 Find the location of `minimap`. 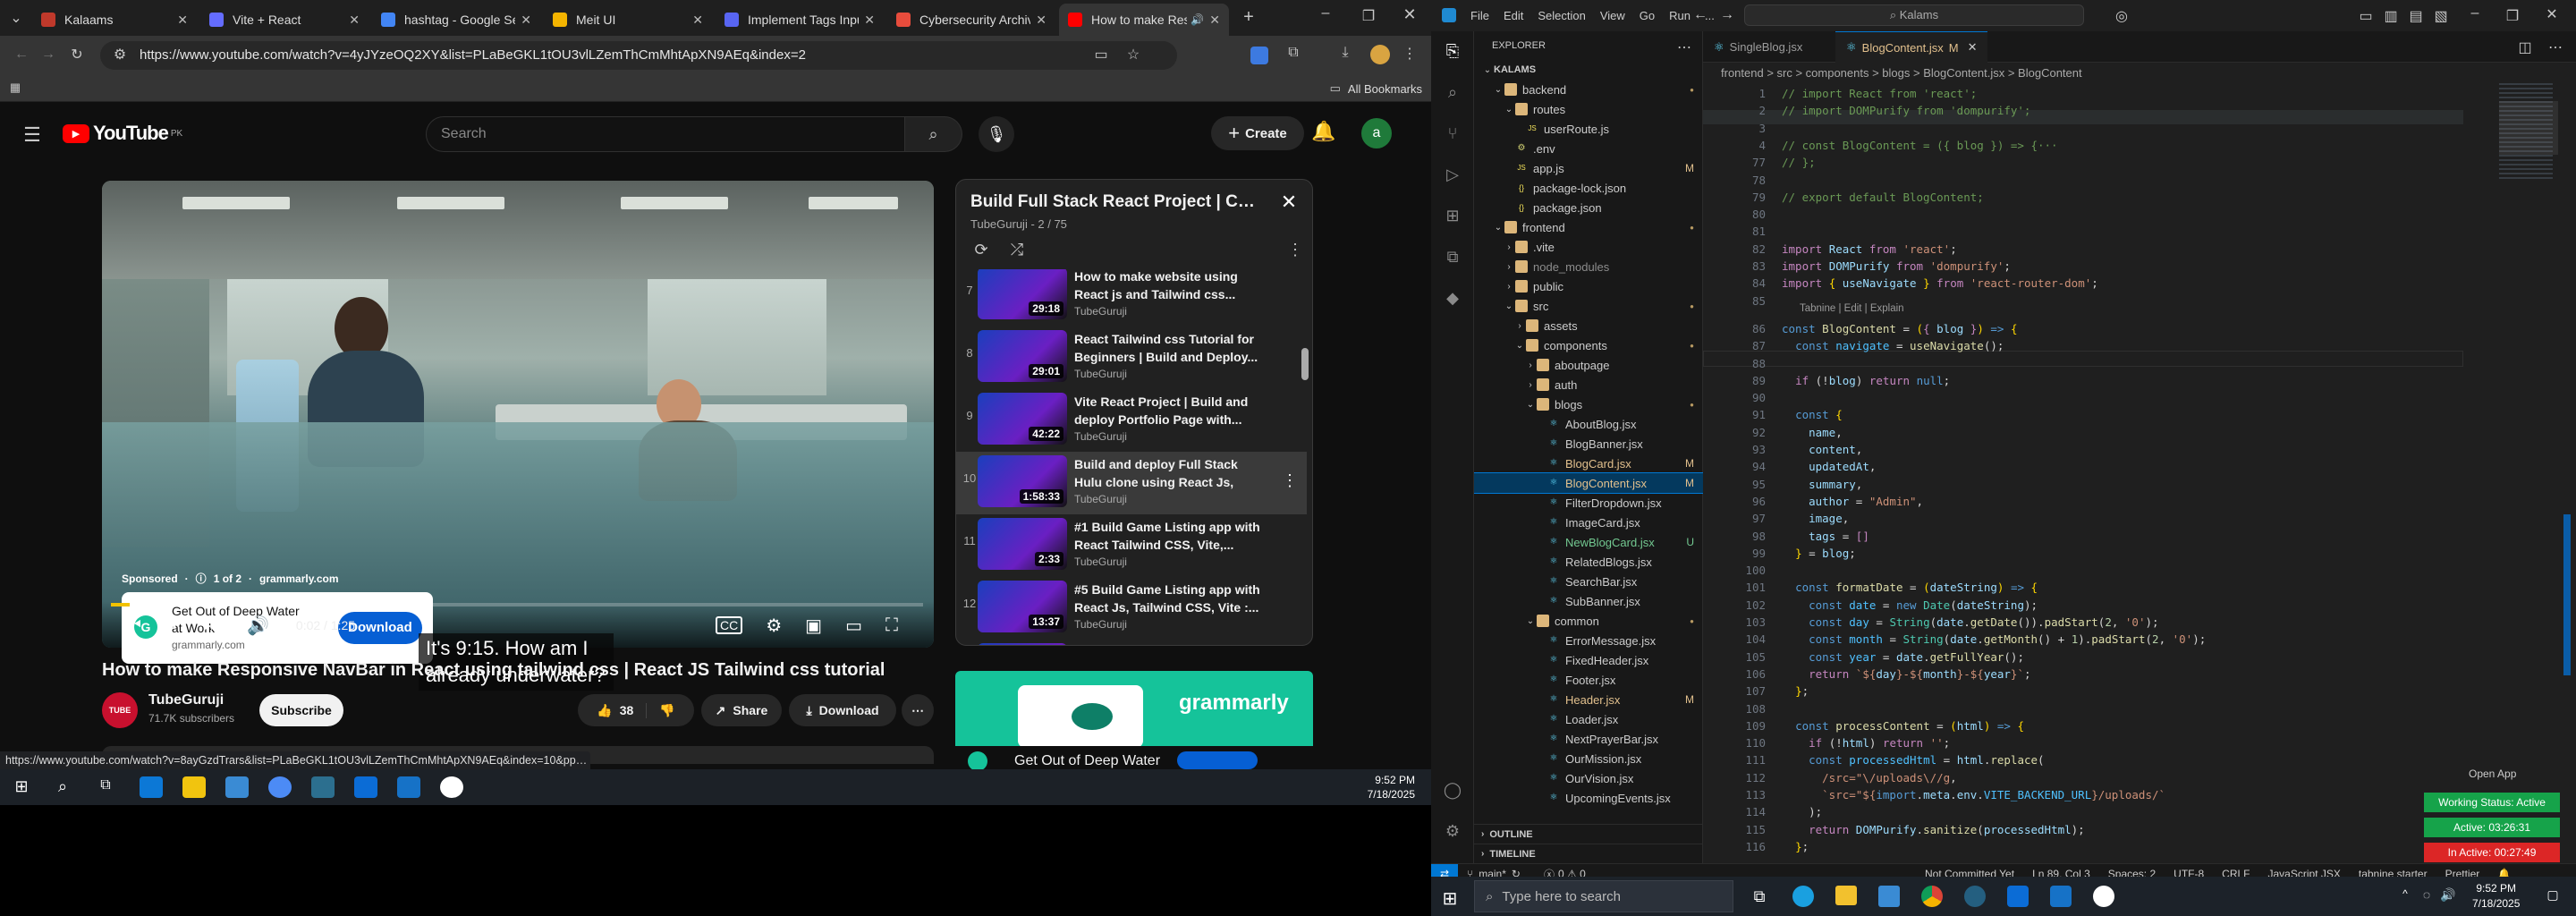

minimap is located at coordinates (2528, 150).